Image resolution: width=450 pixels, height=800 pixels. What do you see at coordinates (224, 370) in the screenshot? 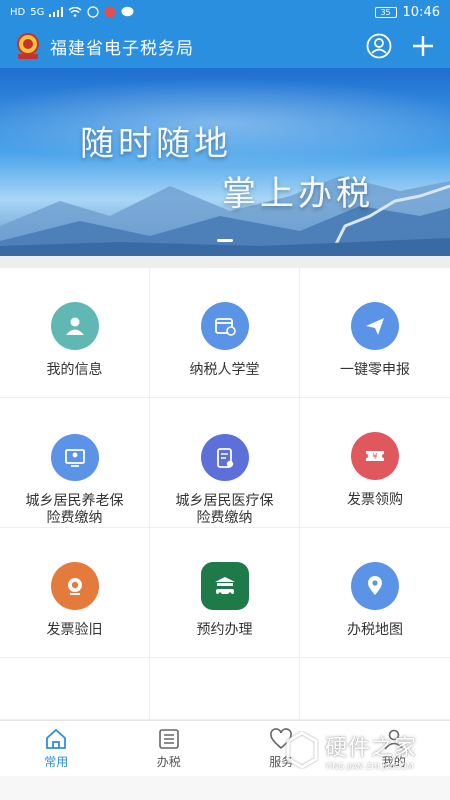
I see `grid-item-label: 纳税人学堂` at bounding box center [224, 370].